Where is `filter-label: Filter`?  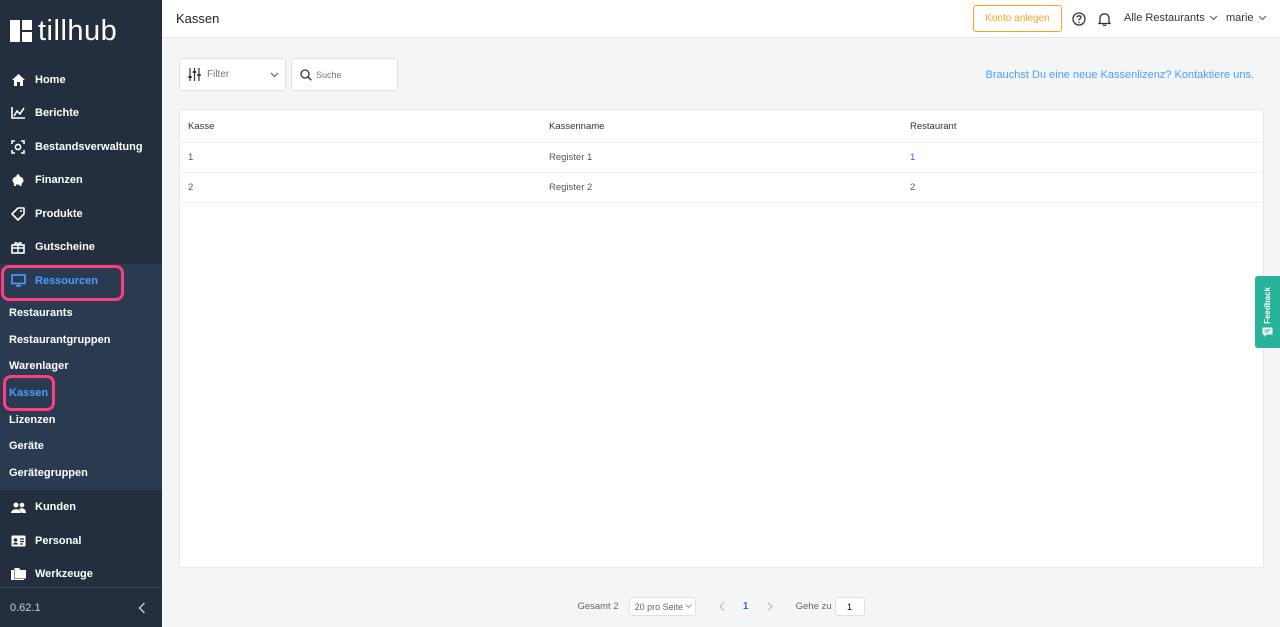 filter-label: Filter is located at coordinates (218, 74).